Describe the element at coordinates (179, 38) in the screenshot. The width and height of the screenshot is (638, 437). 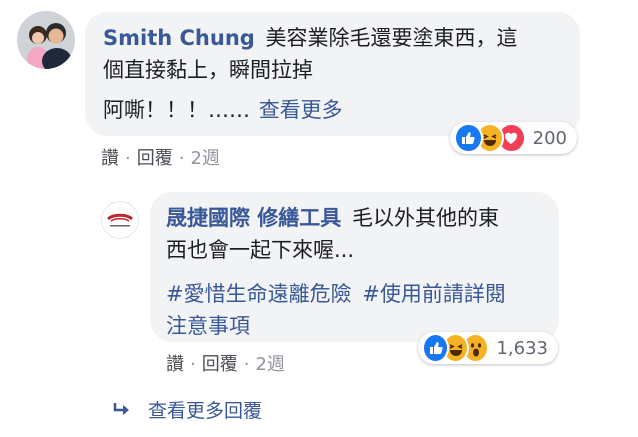
I see `comment-author: Smith Chung` at that location.